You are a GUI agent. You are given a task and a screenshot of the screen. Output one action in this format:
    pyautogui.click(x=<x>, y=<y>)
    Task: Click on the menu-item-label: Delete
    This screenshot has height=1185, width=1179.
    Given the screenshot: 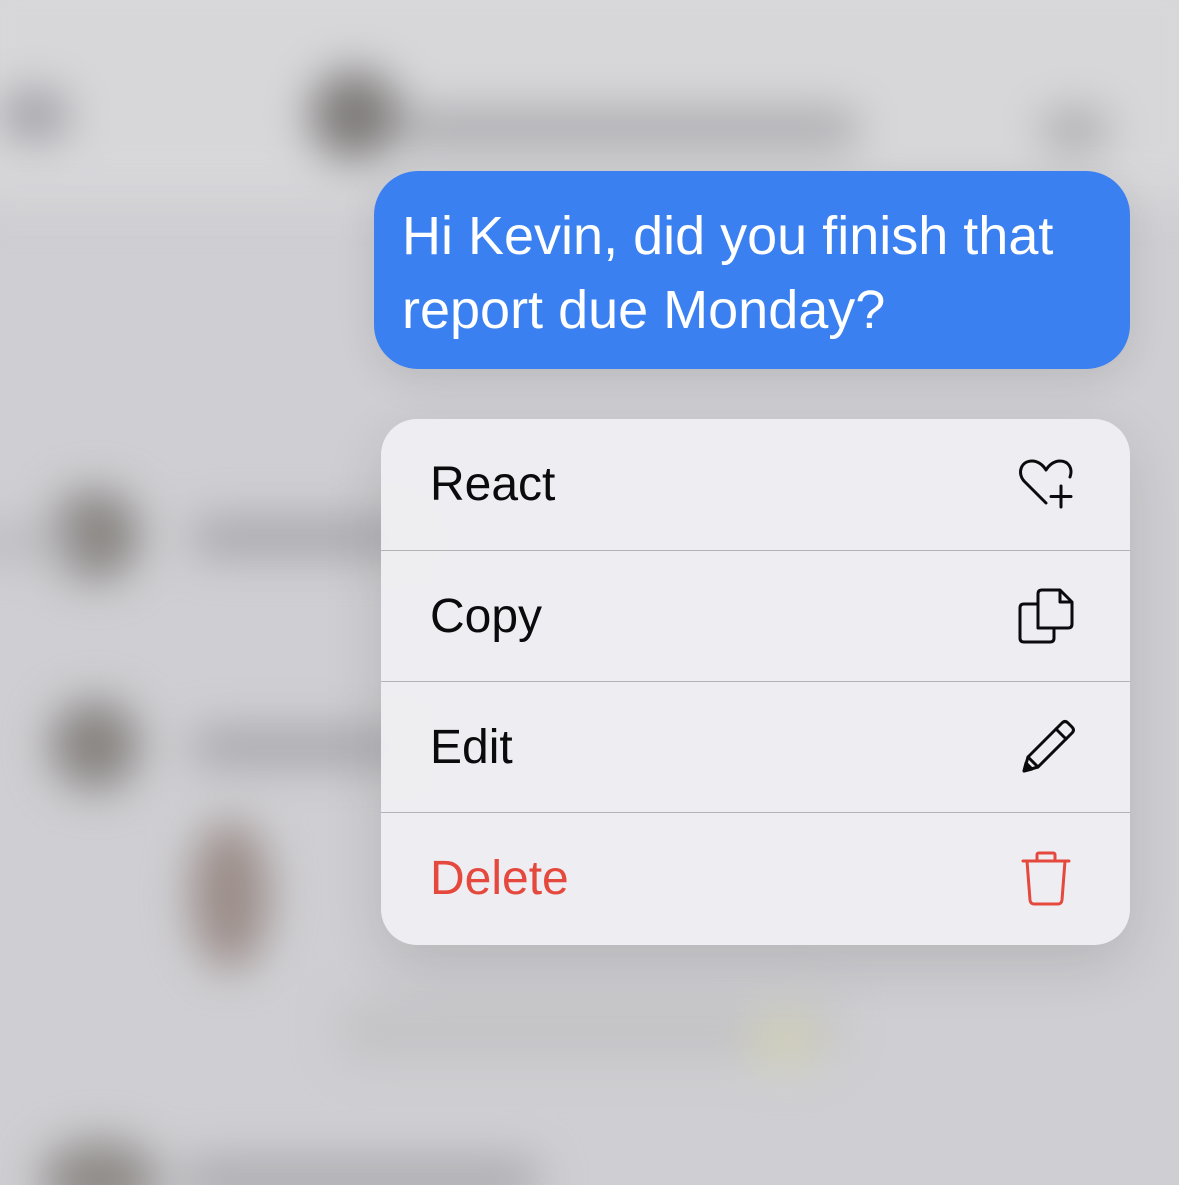 What is the action you would take?
    pyautogui.click(x=499, y=878)
    